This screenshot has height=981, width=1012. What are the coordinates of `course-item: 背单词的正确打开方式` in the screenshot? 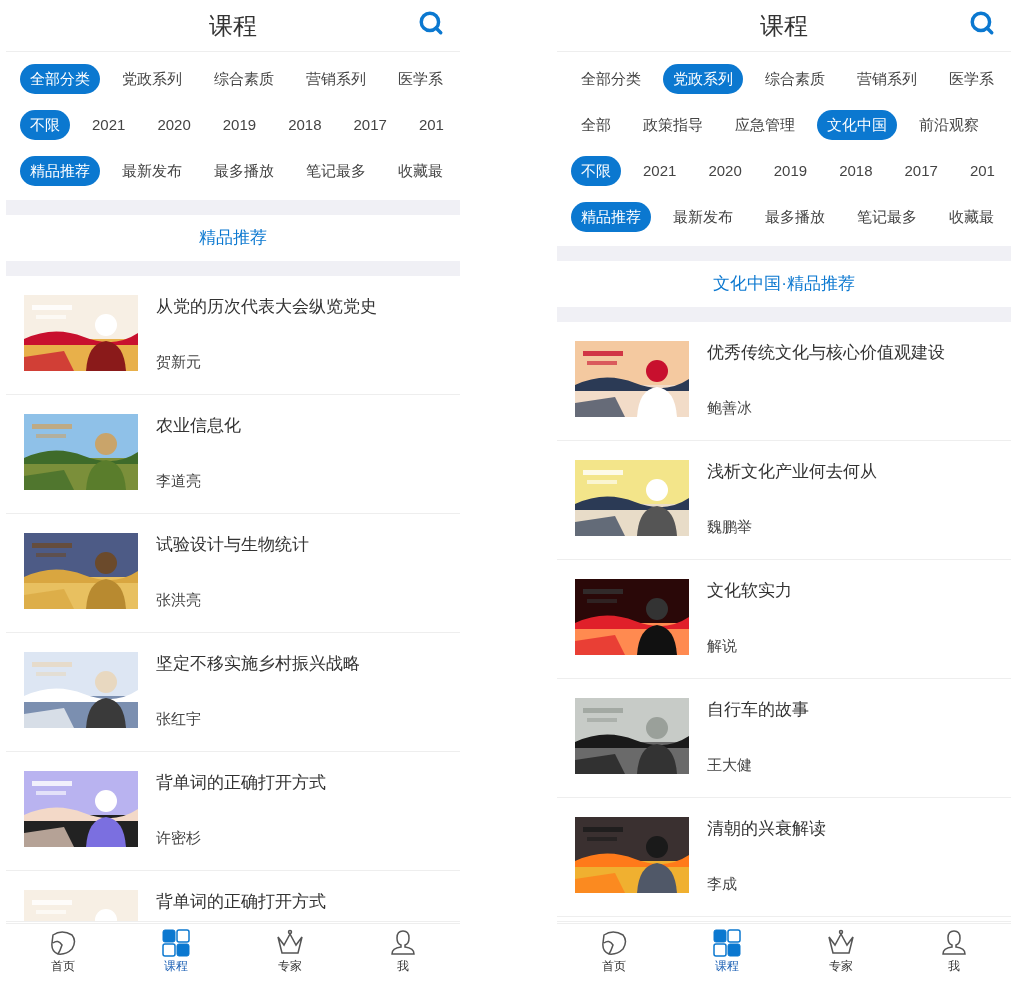 It's located at (233, 896).